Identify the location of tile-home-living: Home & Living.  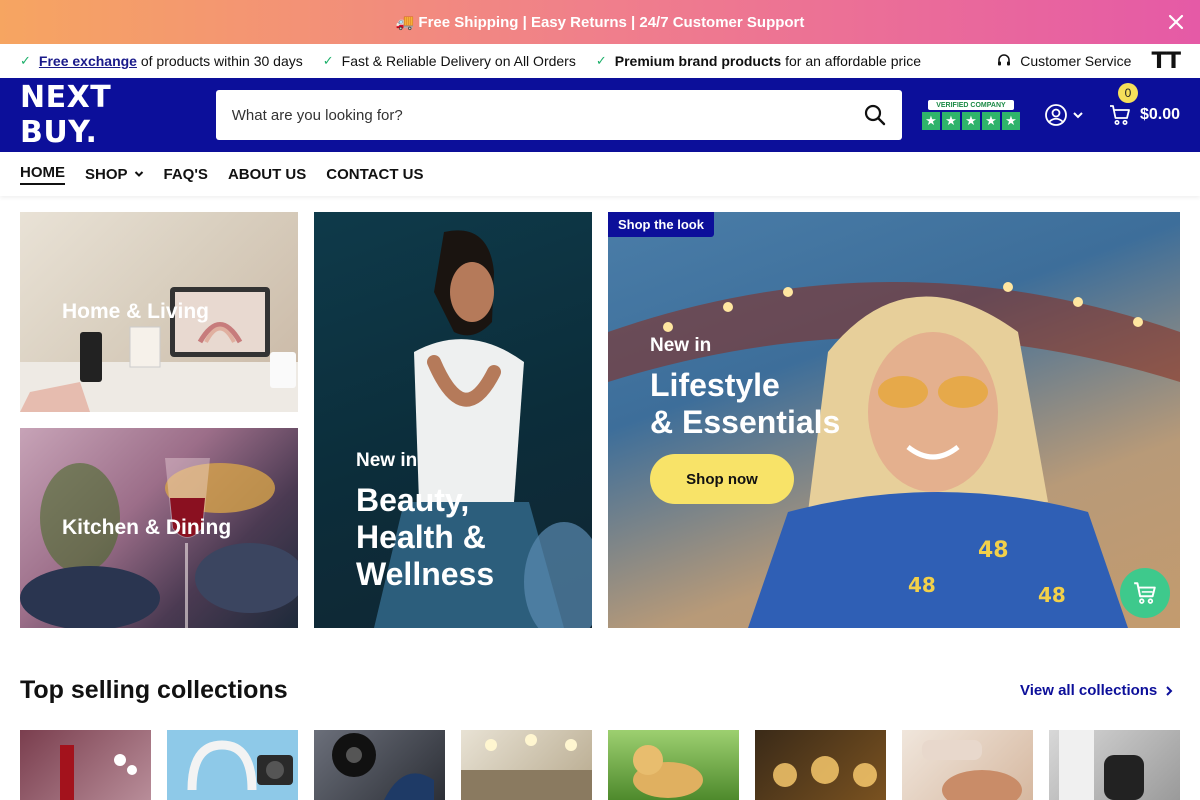
(159, 312).